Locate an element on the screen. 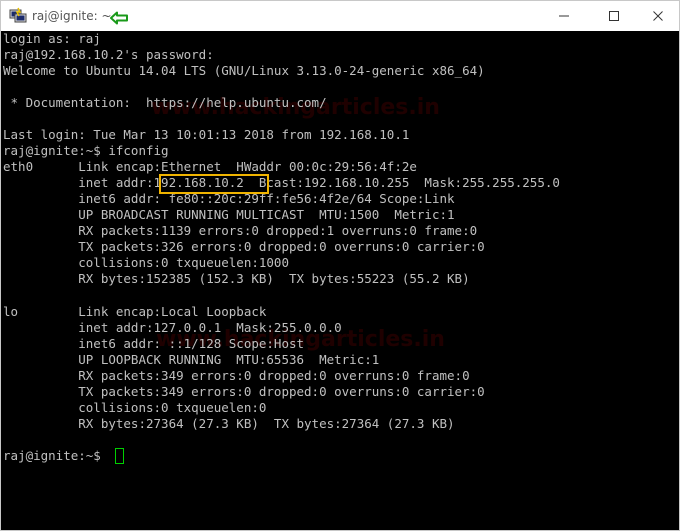 Image resolution: width=680 pixels, height=531 pixels. terminal-cursor is located at coordinates (119, 456).